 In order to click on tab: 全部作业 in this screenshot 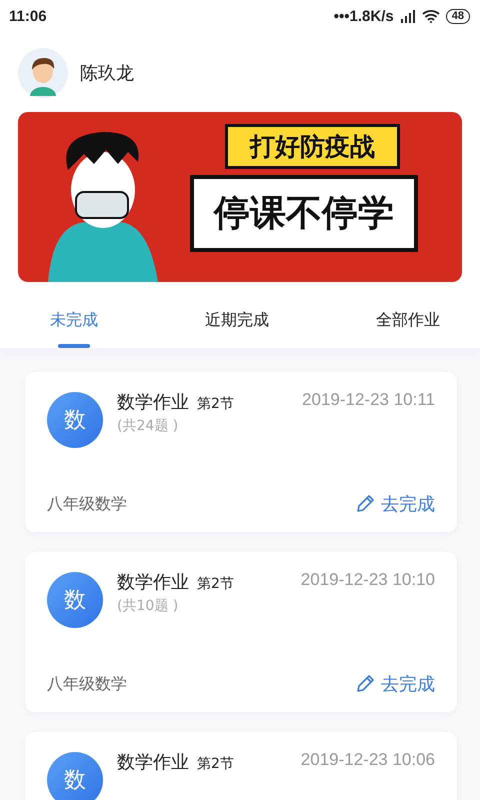, I will do `click(408, 329)`.